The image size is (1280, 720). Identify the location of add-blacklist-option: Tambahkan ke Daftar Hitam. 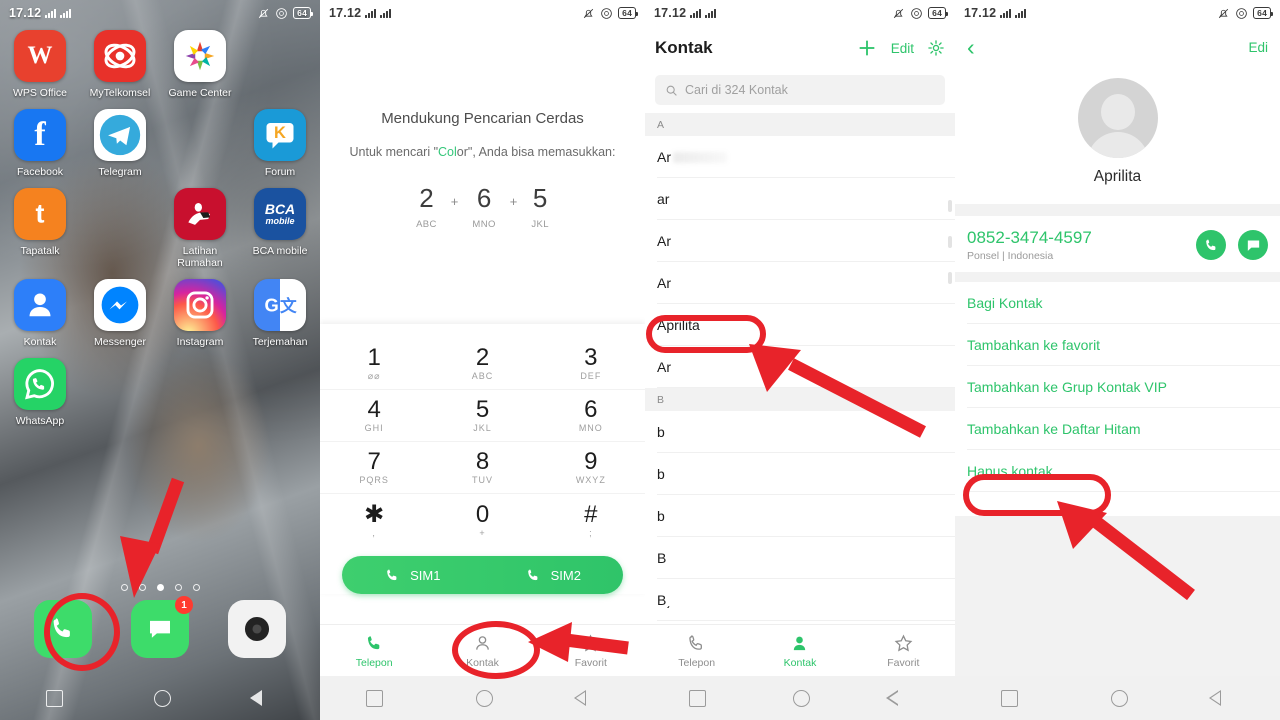
(1117, 429).